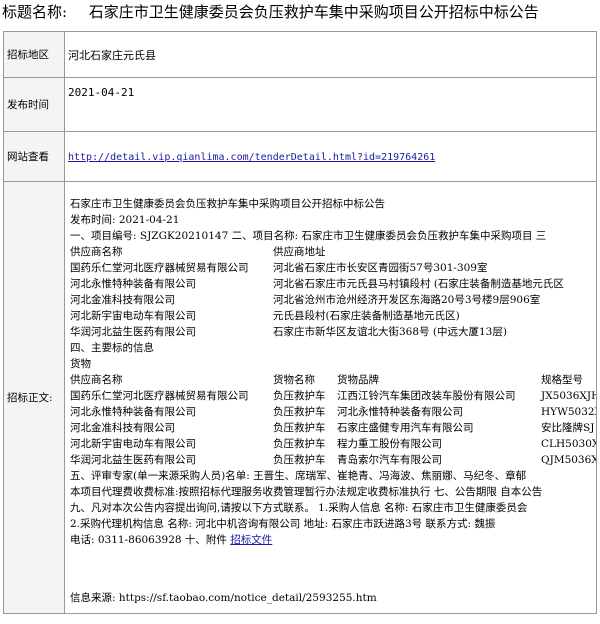  What do you see at coordinates (125, 220) in the screenshot?
I see `publish-line: 发布时间: 2021-04-21` at bounding box center [125, 220].